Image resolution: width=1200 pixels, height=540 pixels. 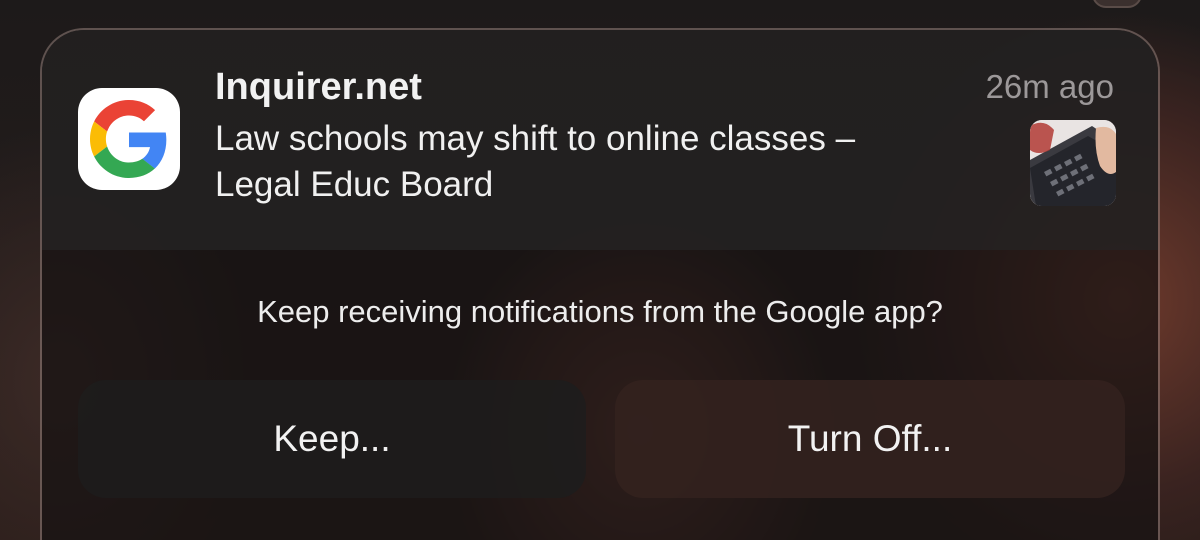 What do you see at coordinates (1049, 86) in the screenshot?
I see `notification-timestamp: 26m ago` at bounding box center [1049, 86].